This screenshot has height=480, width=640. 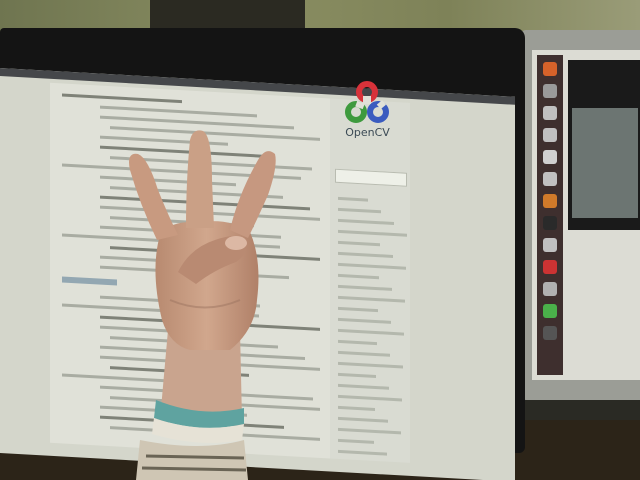 What do you see at coordinates (153, 196) in the screenshot?
I see `index-finger` at bounding box center [153, 196].